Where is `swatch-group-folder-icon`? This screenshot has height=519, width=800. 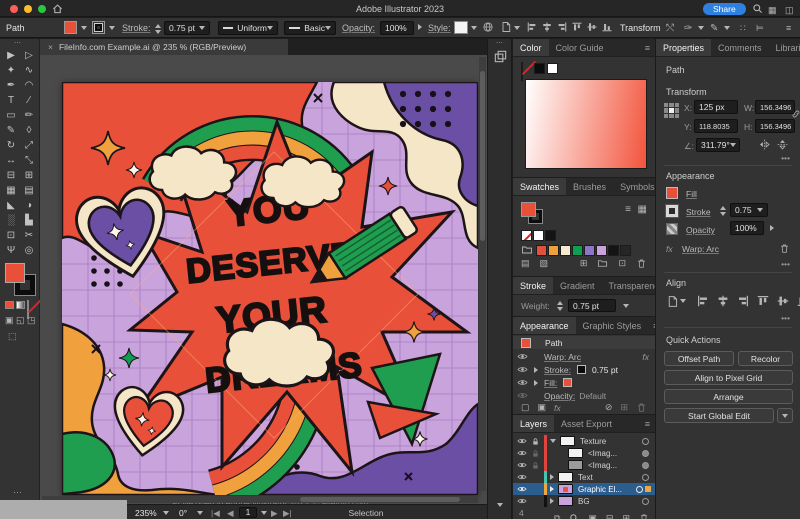
swatch-group-folder-icon is located at coordinates (527, 250).